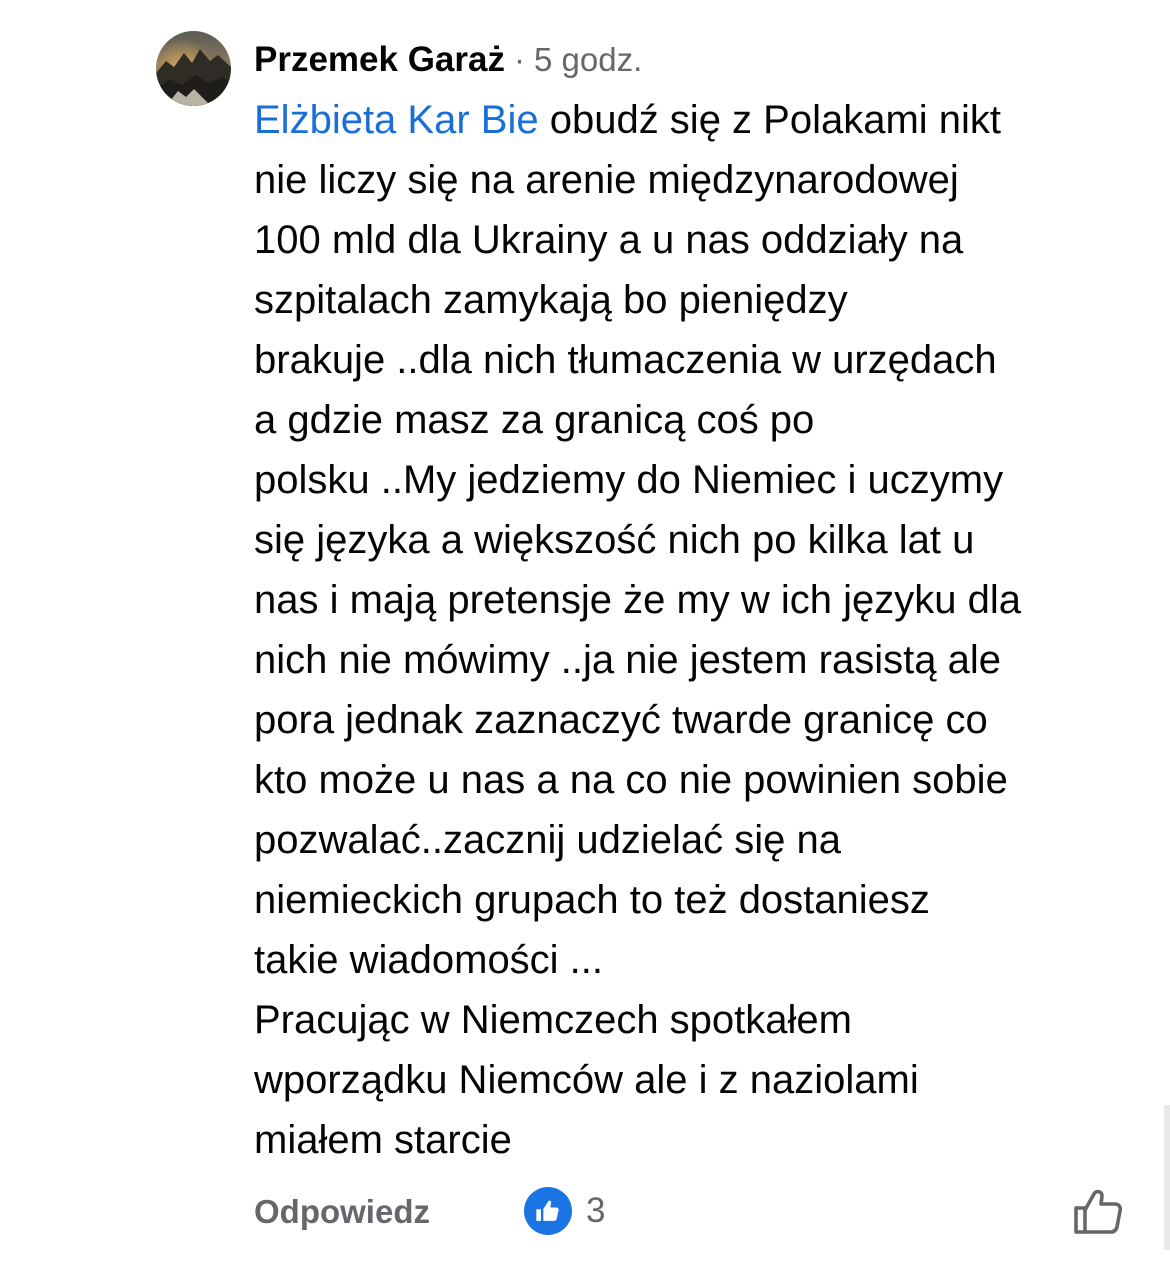  What do you see at coordinates (383, 1140) in the screenshot?
I see `comment-line: miałem starcie` at bounding box center [383, 1140].